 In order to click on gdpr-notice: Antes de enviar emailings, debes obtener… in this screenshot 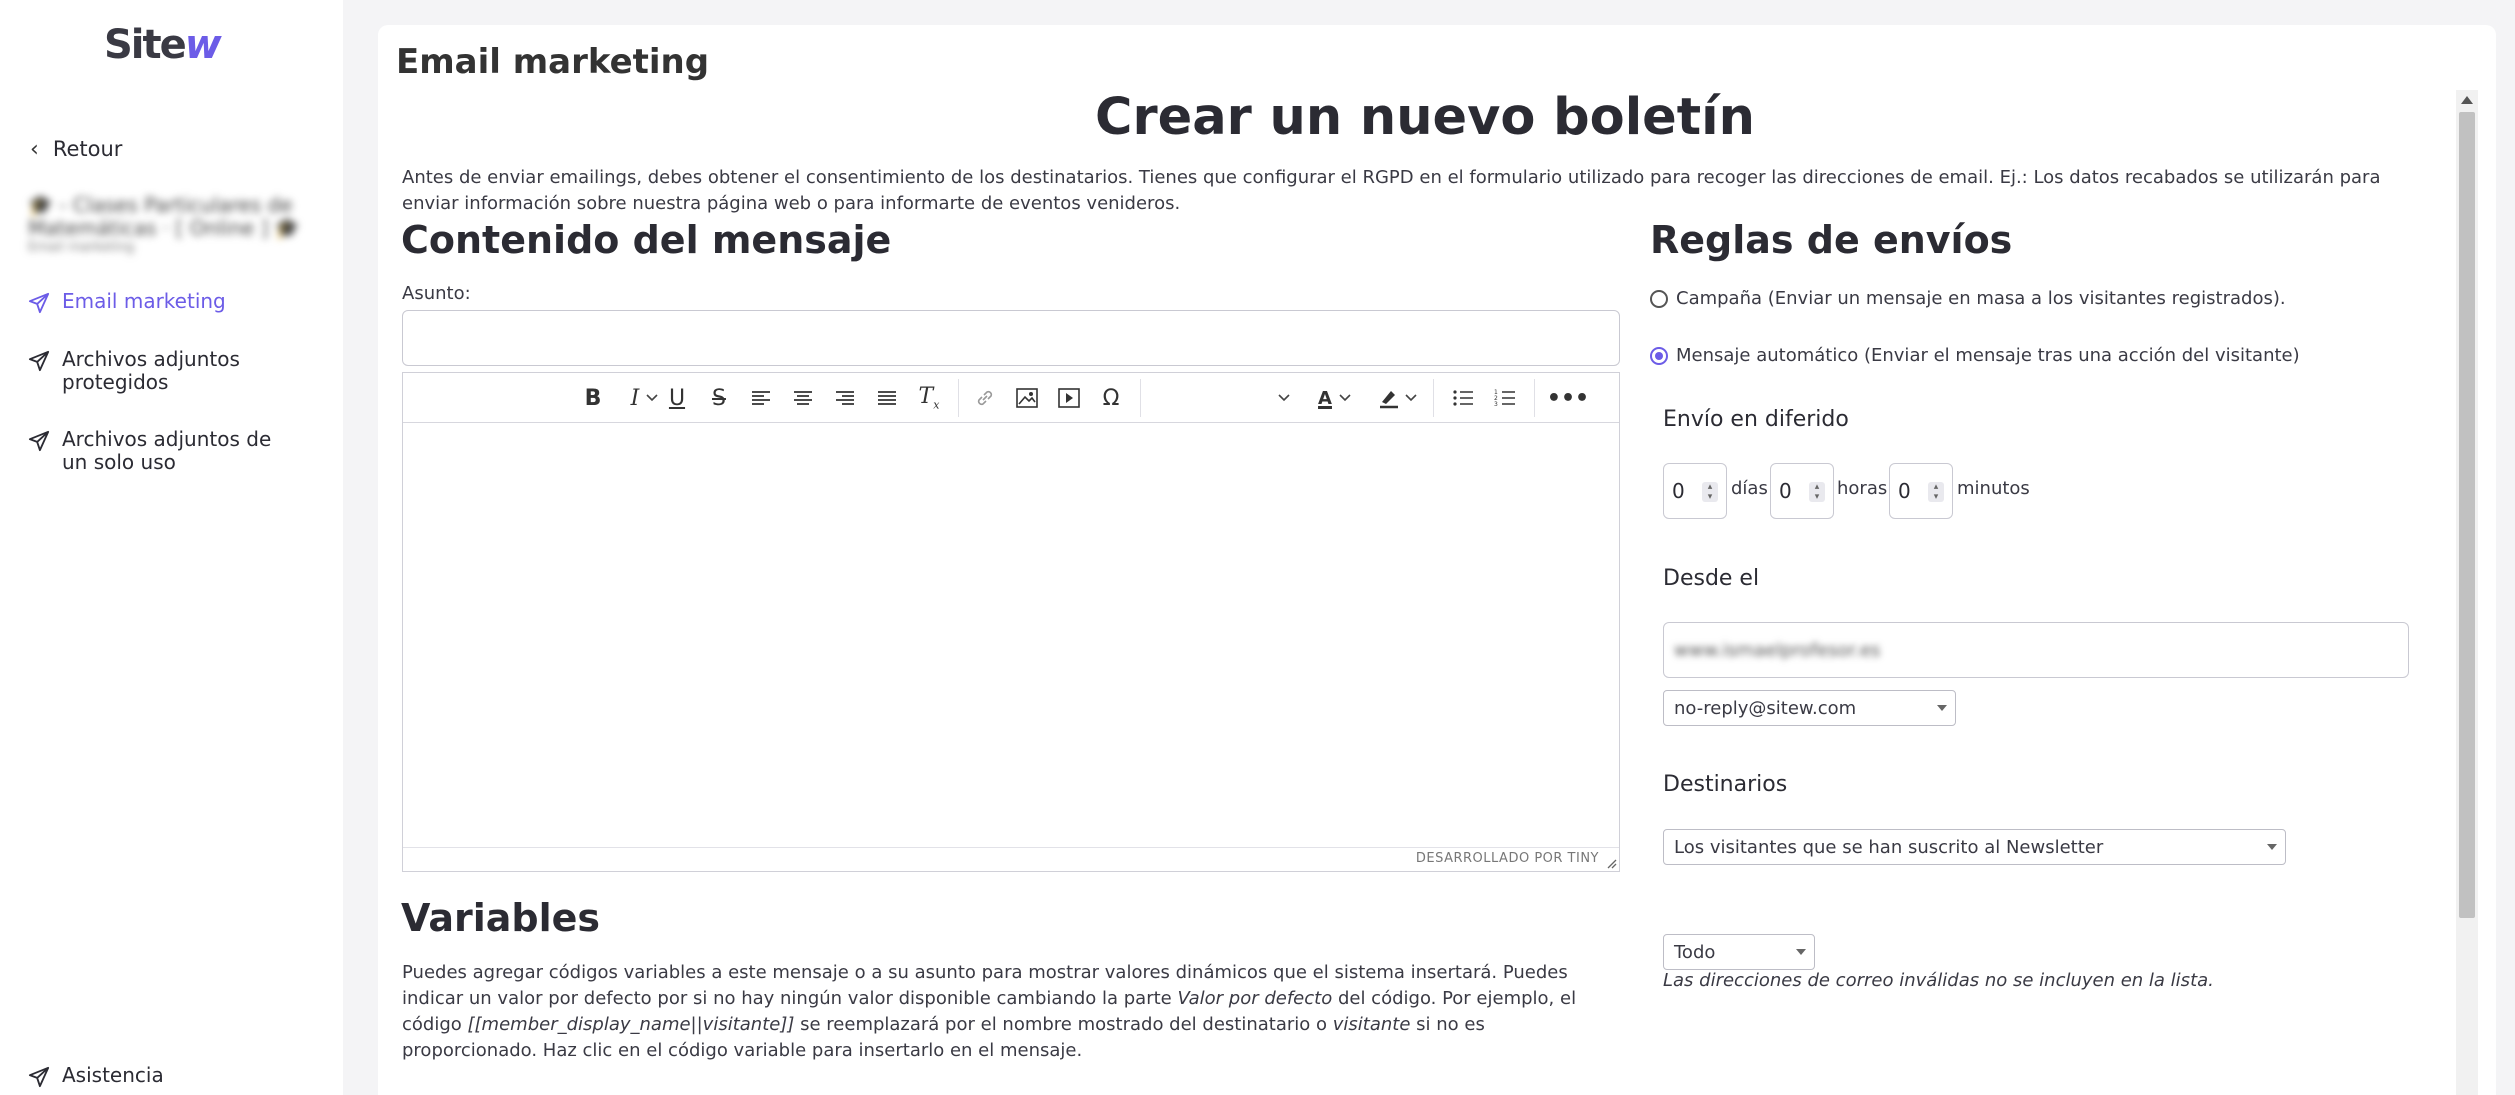, I will do `click(1391, 190)`.